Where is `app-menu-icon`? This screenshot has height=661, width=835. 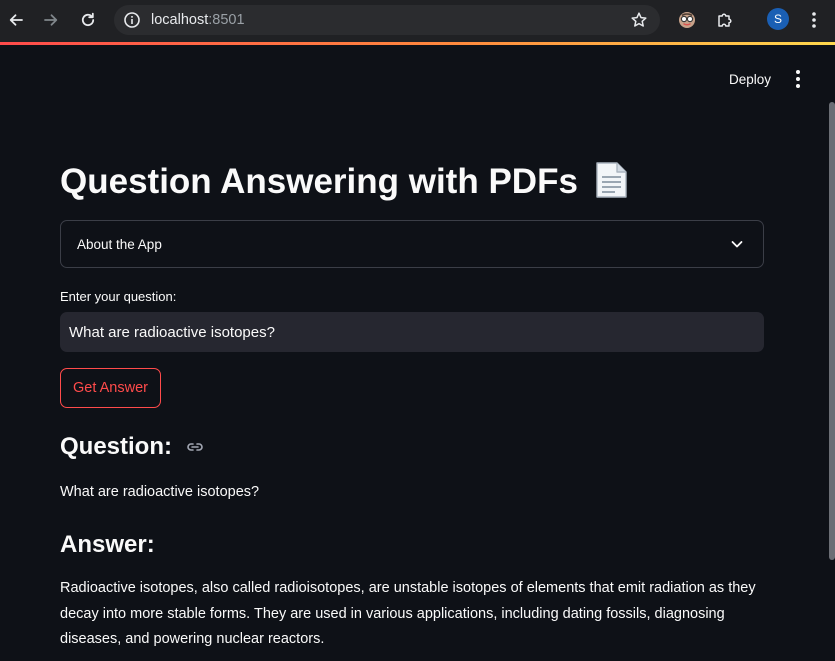
app-menu-icon is located at coordinates (798, 79).